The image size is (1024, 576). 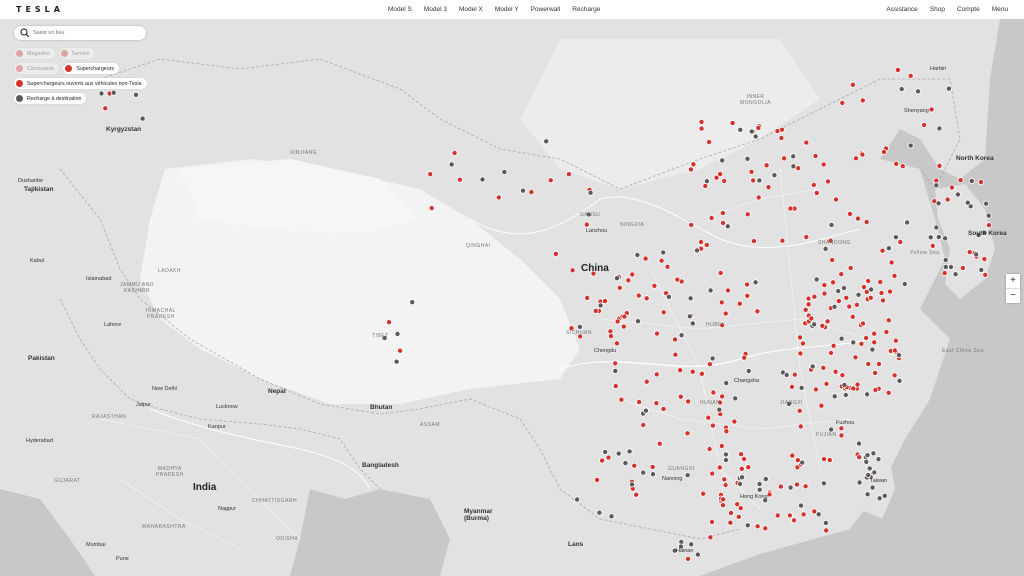 What do you see at coordinates (435, 9) in the screenshot?
I see `nav-model-3: Model 3` at bounding box center [435, 9].